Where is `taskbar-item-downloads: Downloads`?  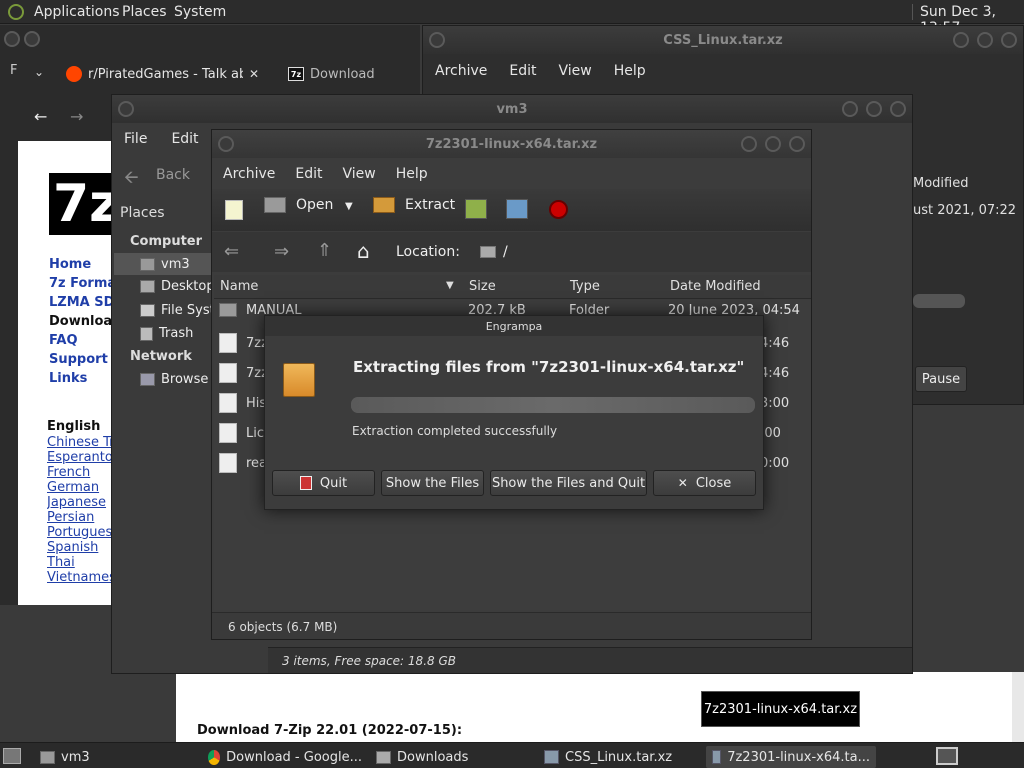 taskbar-item-downloads: Downloads is located at coordinates (453, 757).